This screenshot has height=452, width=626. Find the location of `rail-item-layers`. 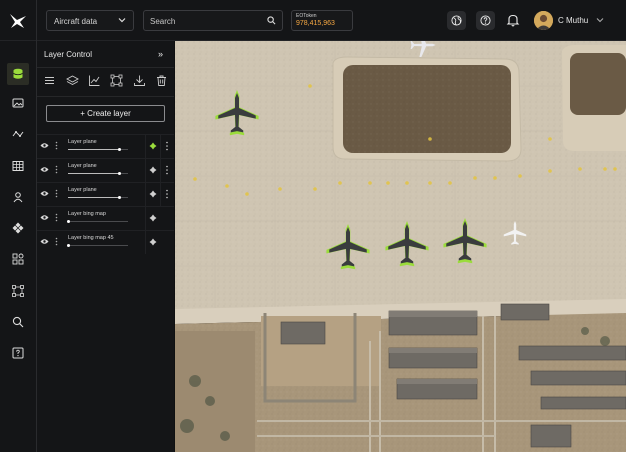

rail-item-layers is located at coordinates (18, 74).